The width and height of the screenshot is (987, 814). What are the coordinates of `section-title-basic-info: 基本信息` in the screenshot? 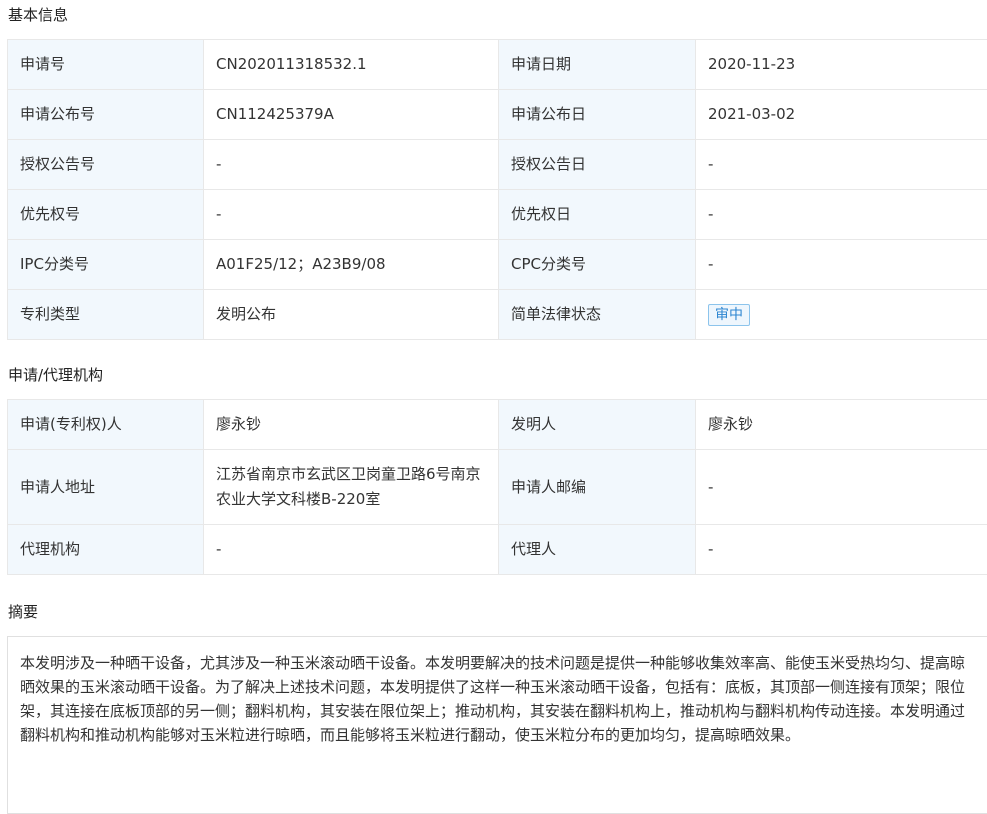 It's located at (38, 14).